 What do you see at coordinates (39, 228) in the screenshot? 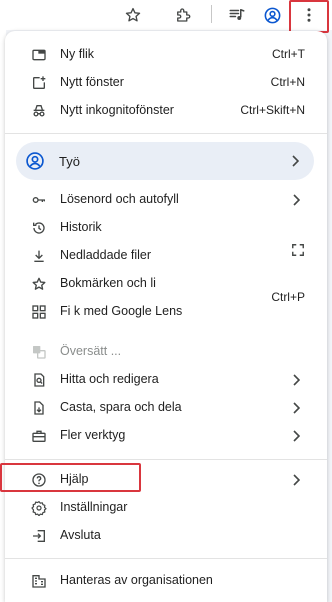
I see `history-icon` at bounding box center [39, 228].